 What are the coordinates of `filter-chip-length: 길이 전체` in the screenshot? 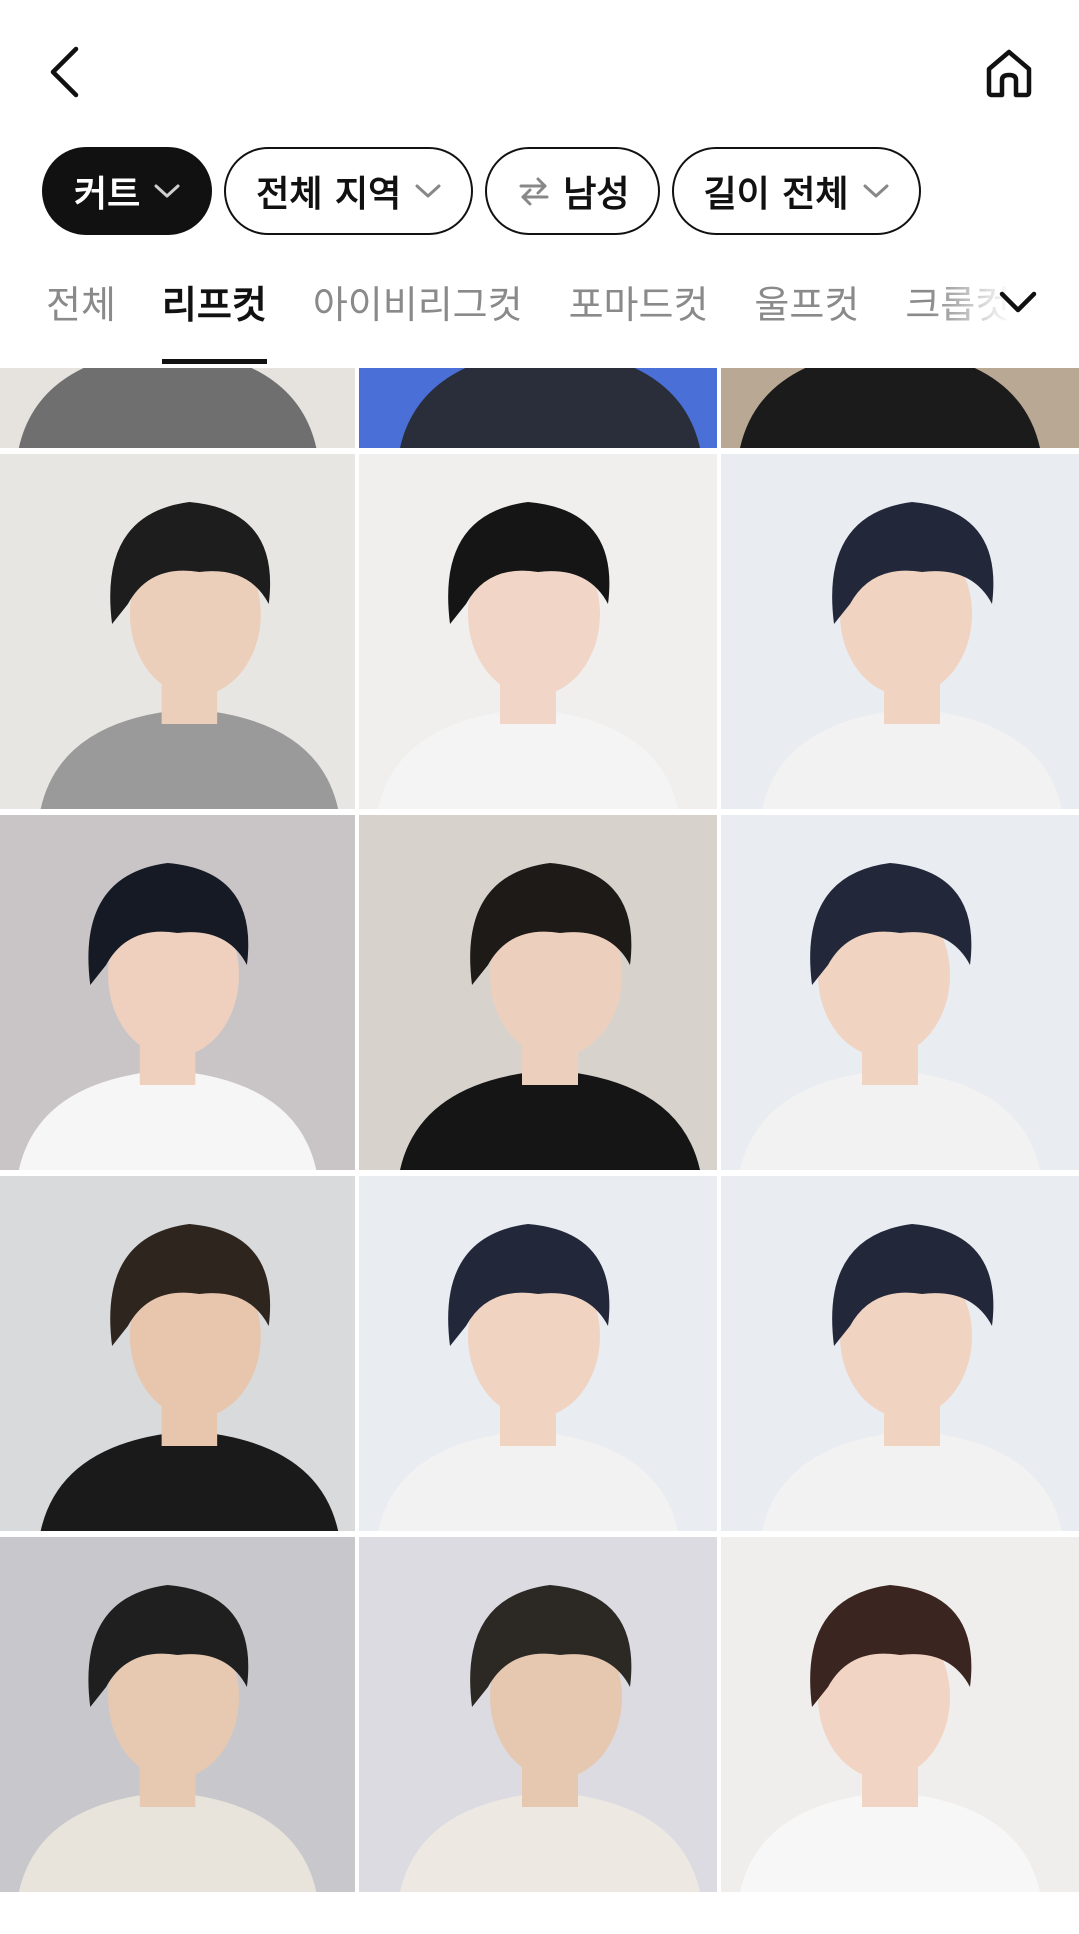 It's located at (796, 191).